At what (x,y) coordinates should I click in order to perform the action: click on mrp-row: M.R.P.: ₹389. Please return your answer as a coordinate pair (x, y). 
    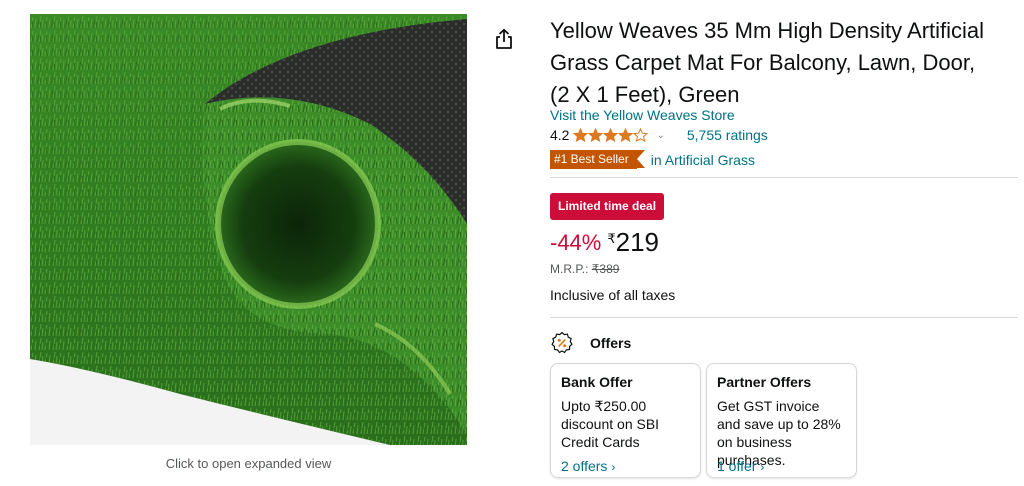
    Looking at the image, I should click on (584, 269).